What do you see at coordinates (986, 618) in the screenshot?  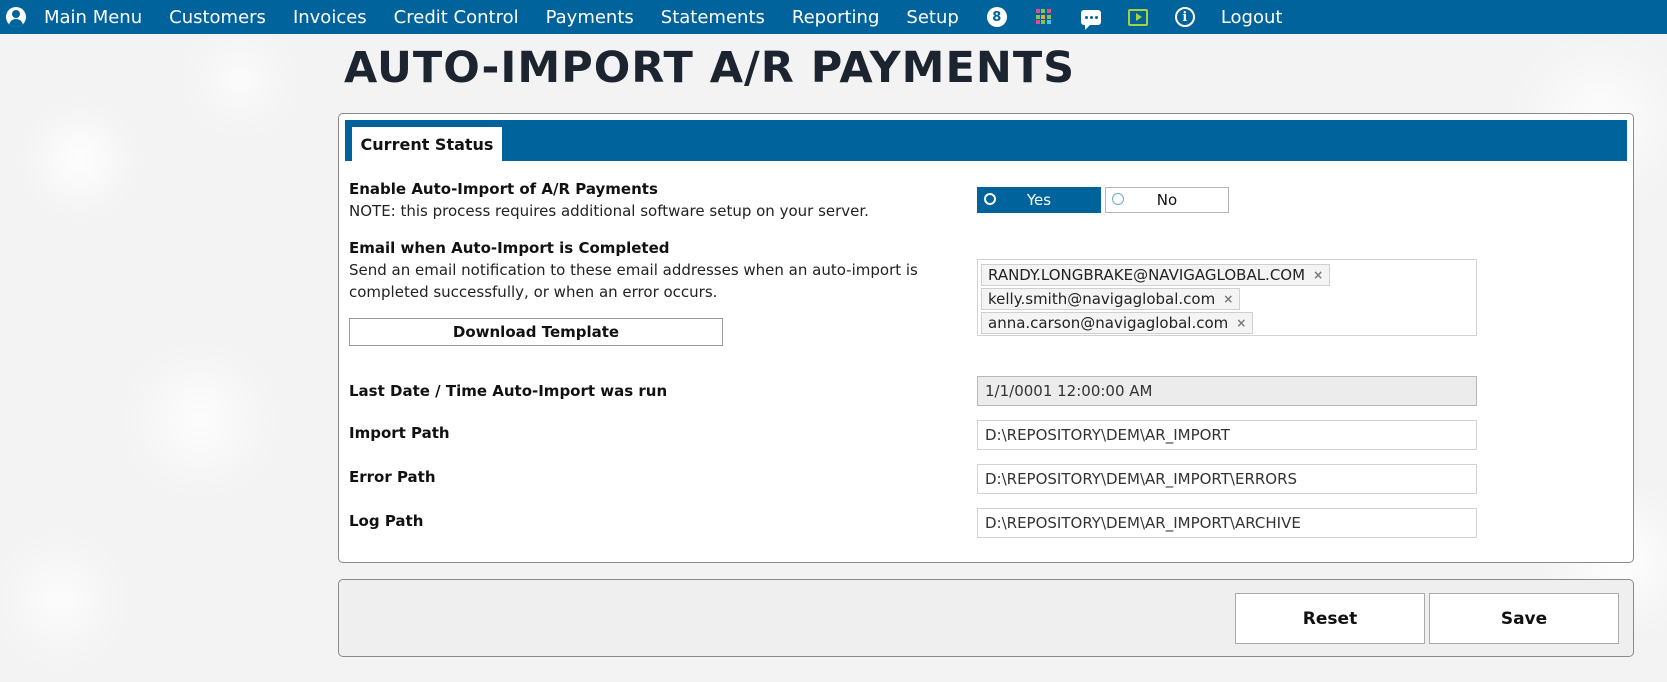 I see `action-bar: Reset Save` at bounding box center [986, 618].